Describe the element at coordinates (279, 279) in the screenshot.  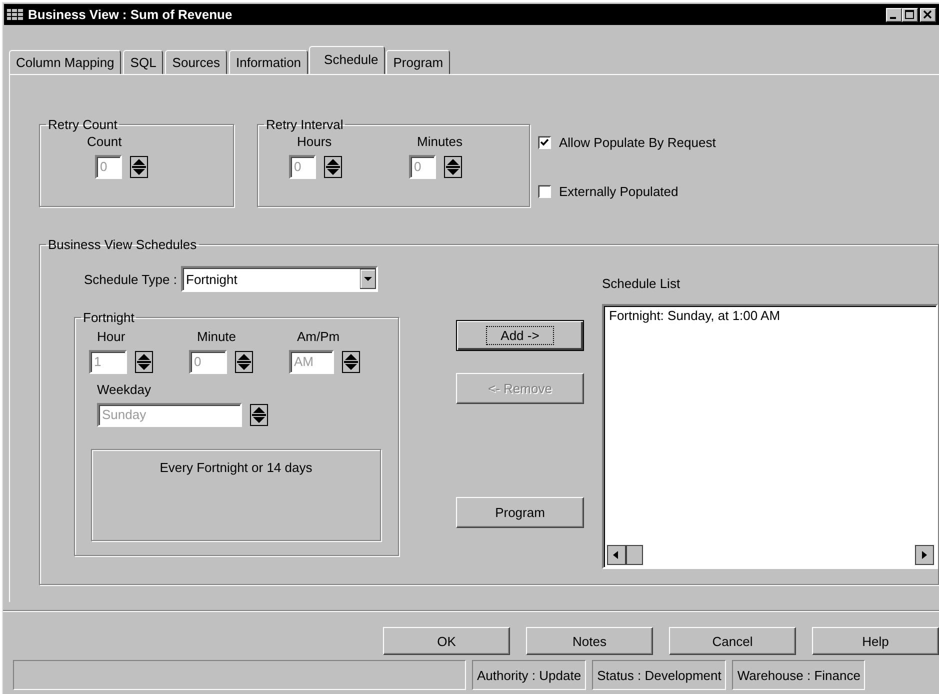
I see `dropdown: Fortnight` at that location.